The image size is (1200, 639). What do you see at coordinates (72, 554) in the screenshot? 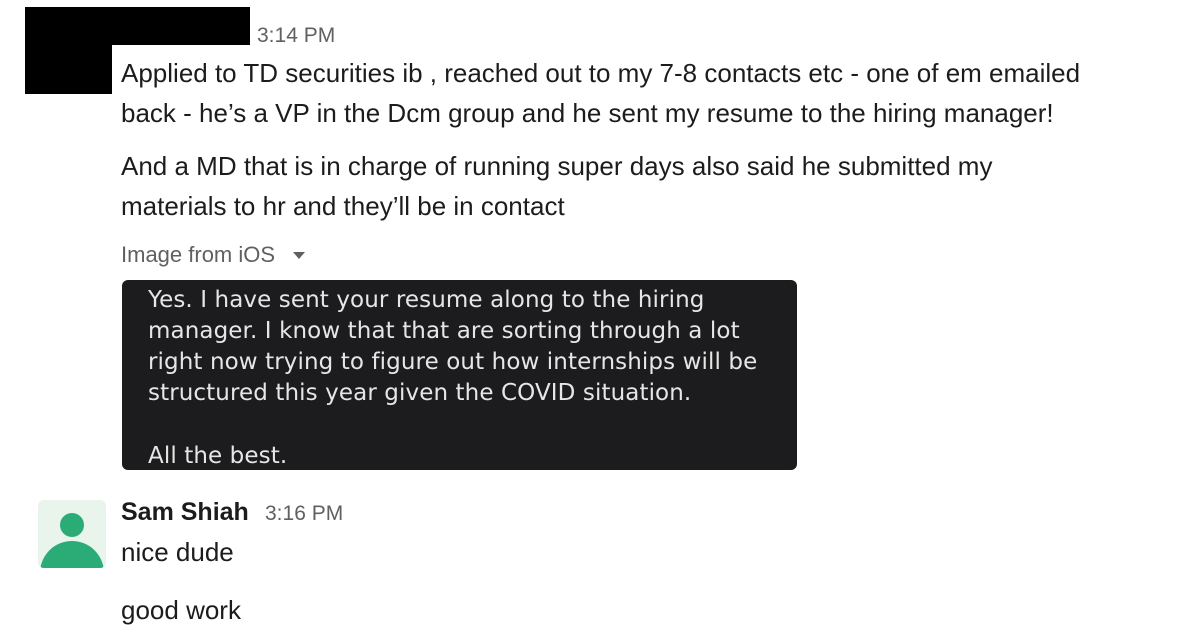
I see `user-icon-body` at bounding box center [72, 554].